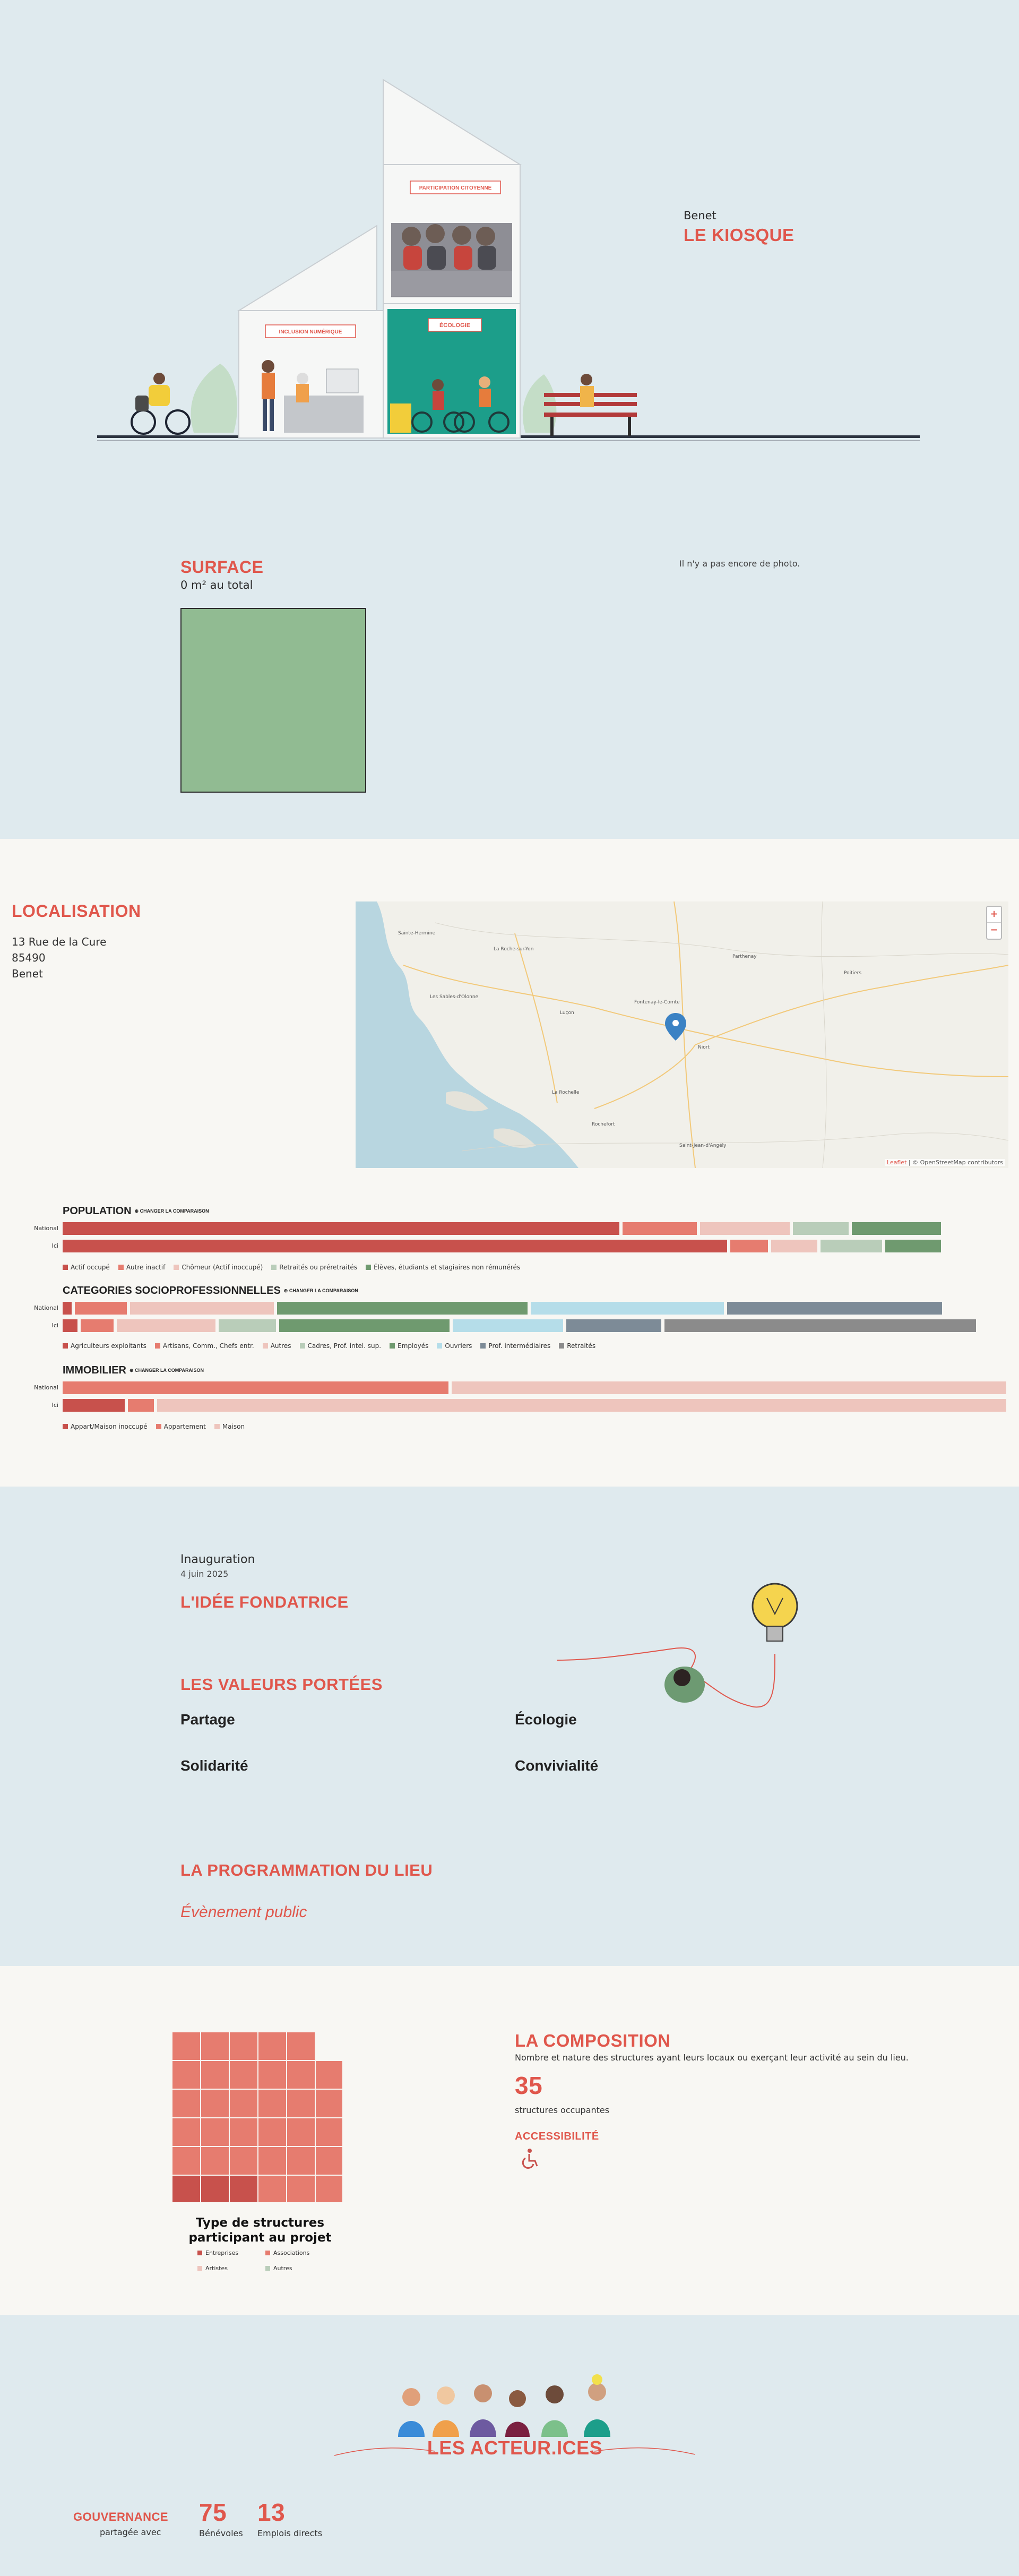 Image resolution: width=1019 pixels, height=2576 pixels. Describe the element at coordinates (260, 2231) in the screenshot. I see `waffle-chart-title: Type de structures participant au projet` at that location.